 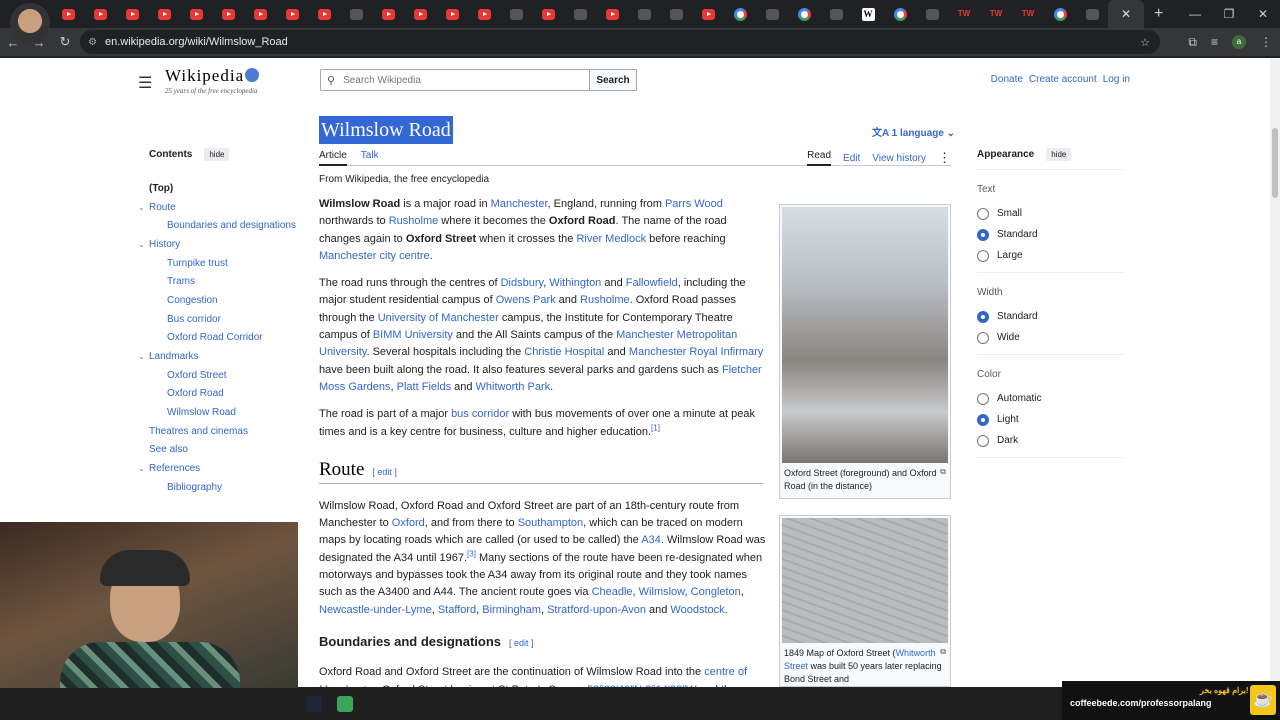 What do you see at coordinates (1266, 42) in the screenshot?
I see `menu-icon: ⋮` at bounding box center [1266, 42].